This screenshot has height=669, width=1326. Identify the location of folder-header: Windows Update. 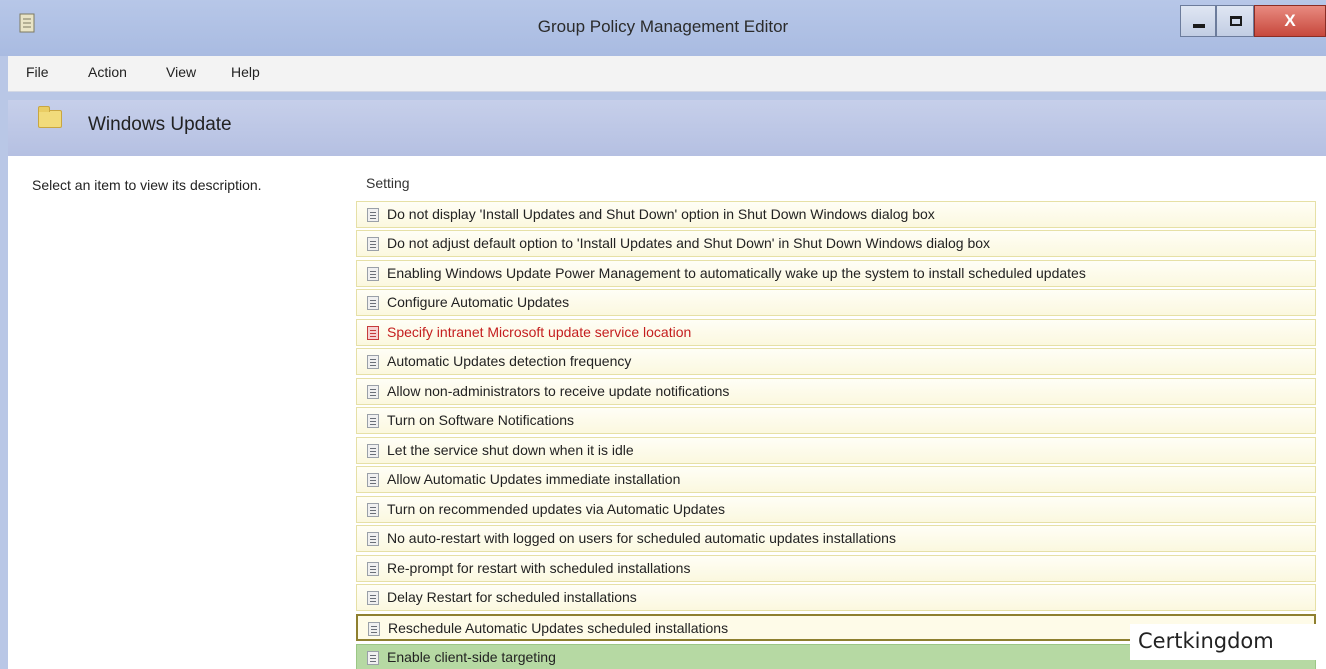
(667, 128).